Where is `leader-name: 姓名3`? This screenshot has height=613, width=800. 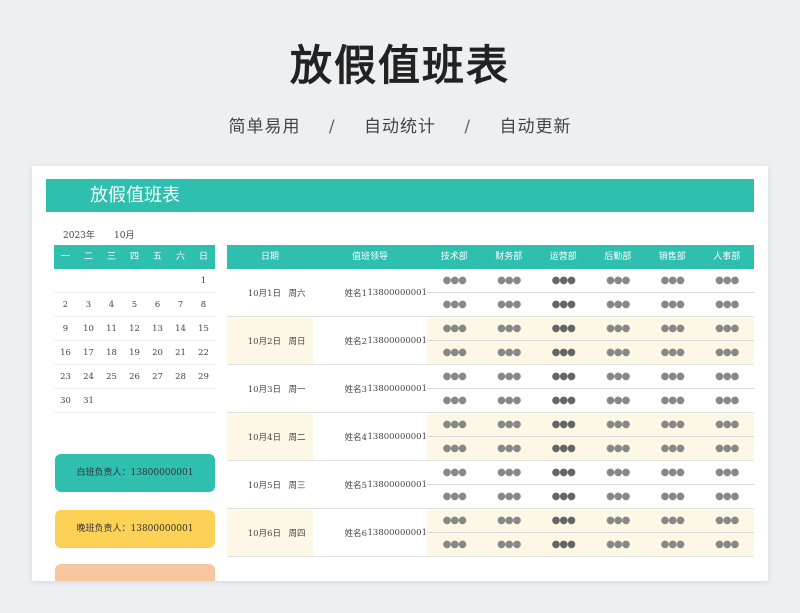
leader-name: 姓名3 is located at coordinates (355, 389).